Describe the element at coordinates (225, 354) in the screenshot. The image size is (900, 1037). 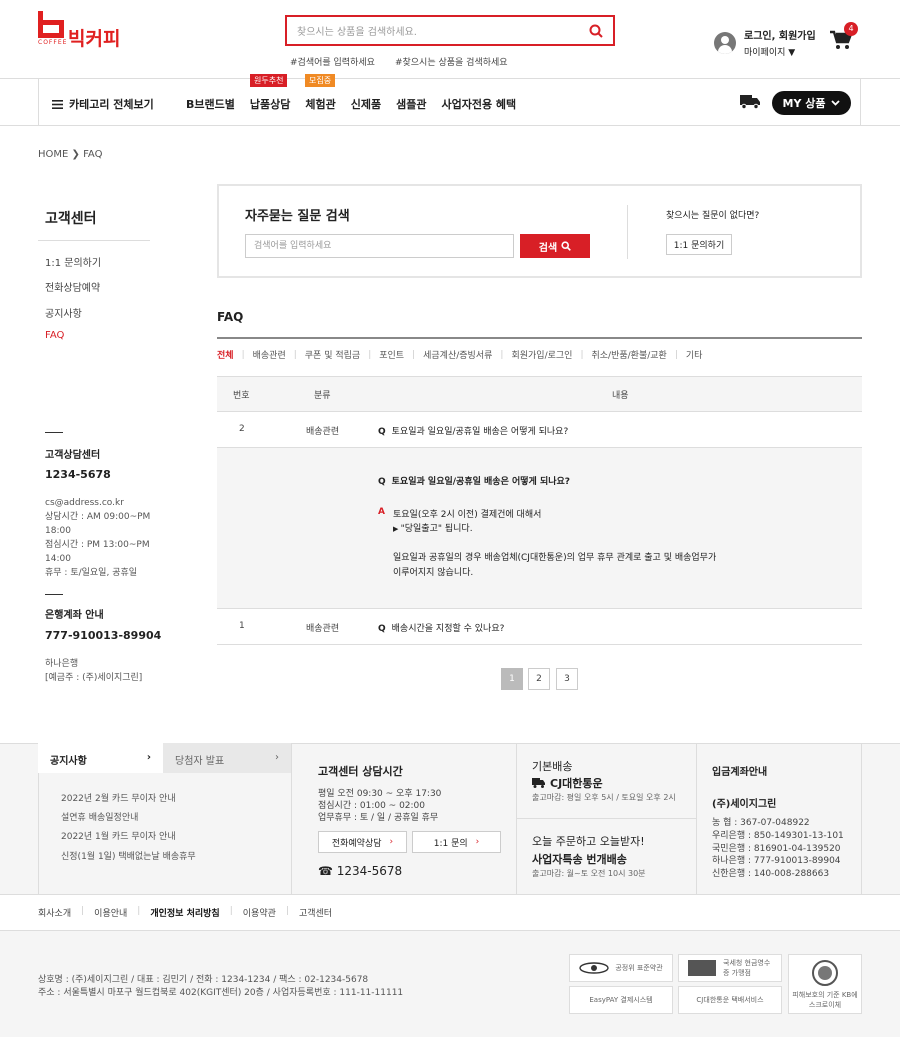
I see `tab-all: 전체` at that location.